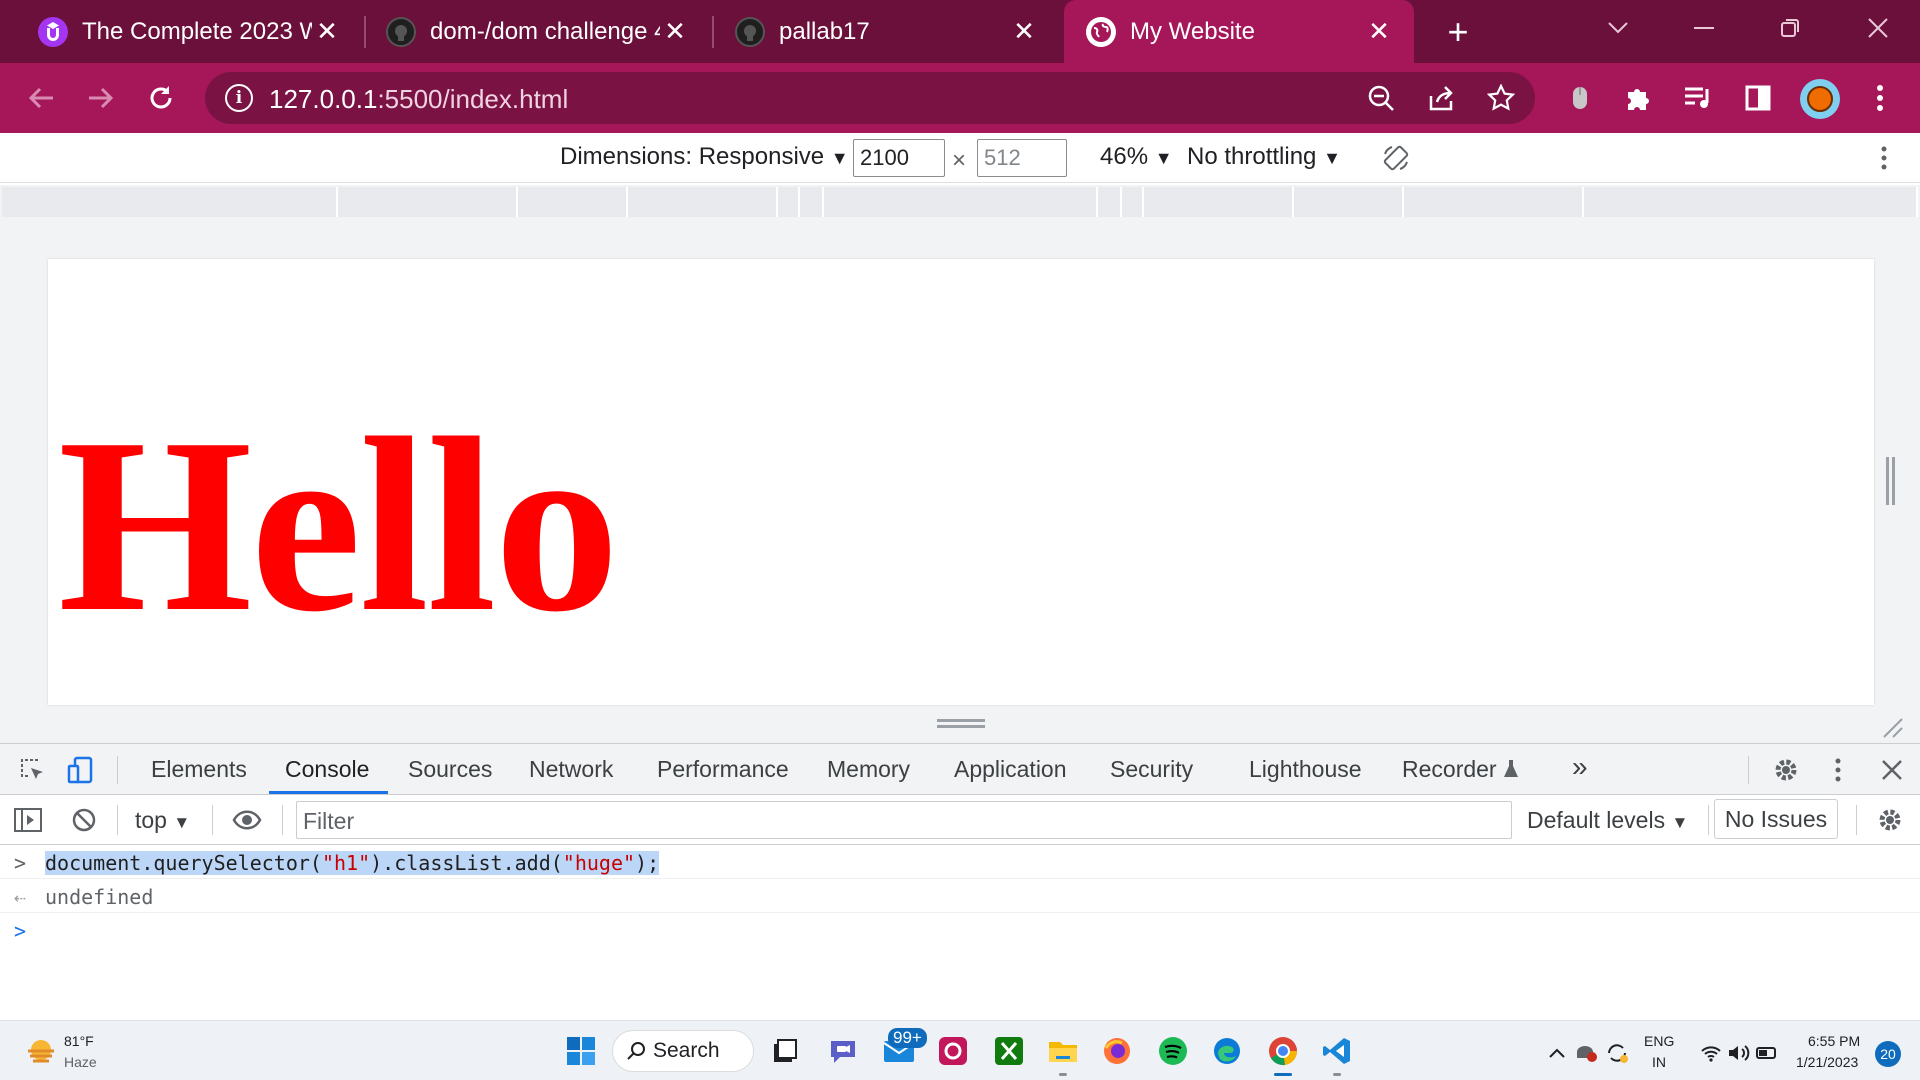 This screenshot has height=1080, width=1920. I want to click on console-filter-input: Filter, so click(904, 820).